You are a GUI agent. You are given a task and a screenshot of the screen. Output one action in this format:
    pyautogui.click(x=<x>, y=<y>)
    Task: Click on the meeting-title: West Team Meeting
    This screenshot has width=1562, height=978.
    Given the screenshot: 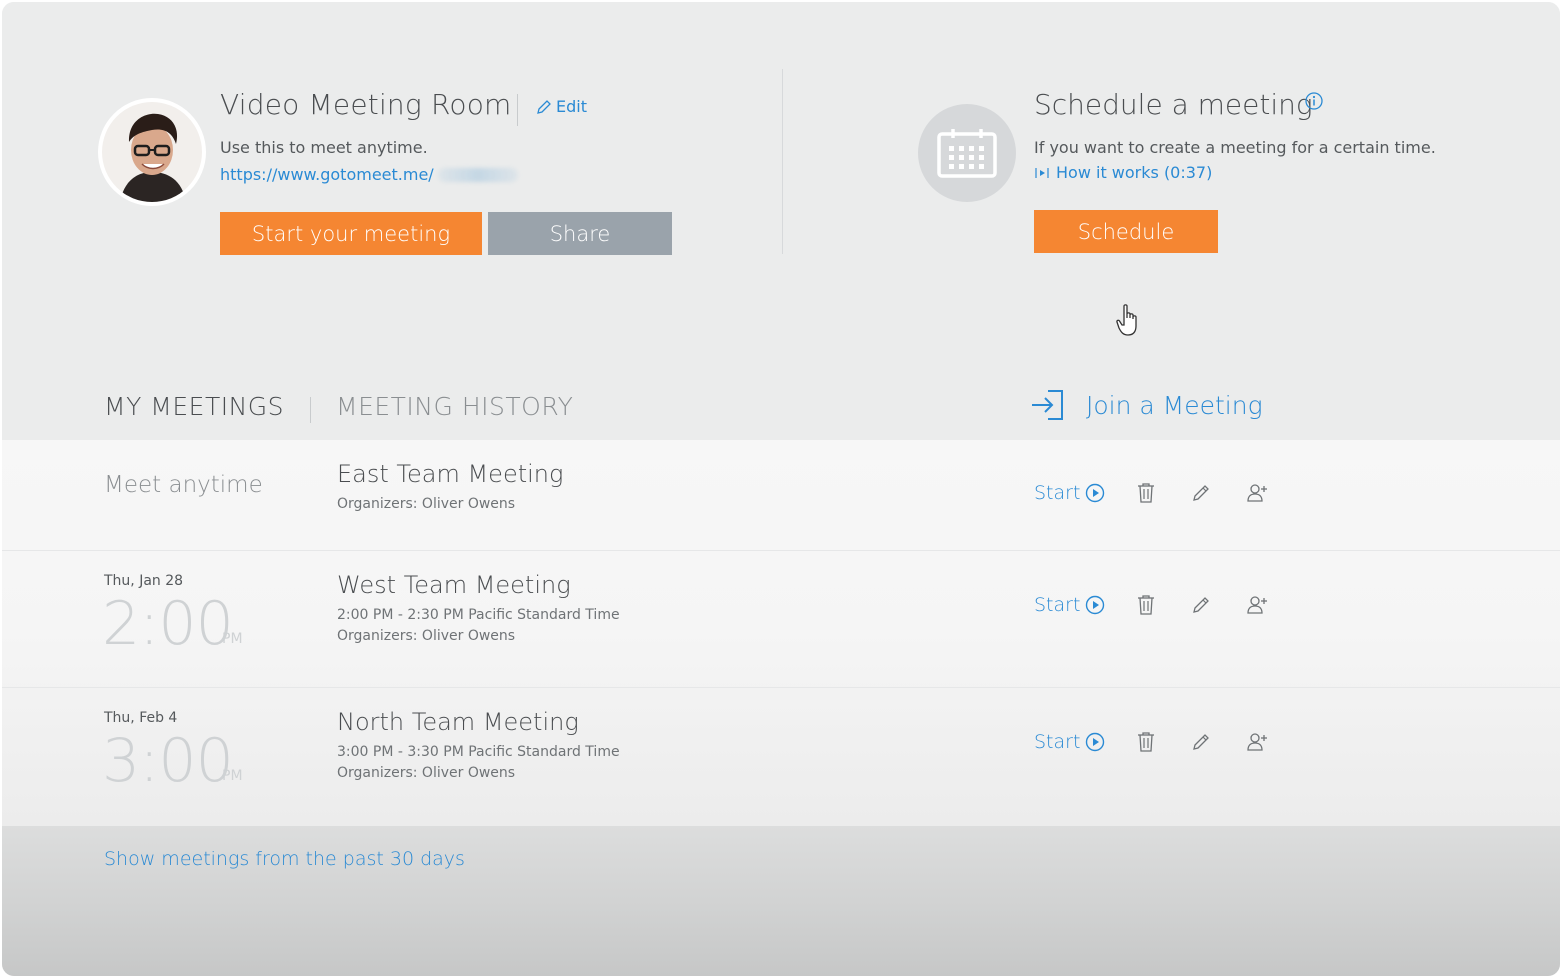 What is the action you would take?
    pyautogui.click(x=454, y=585)
    